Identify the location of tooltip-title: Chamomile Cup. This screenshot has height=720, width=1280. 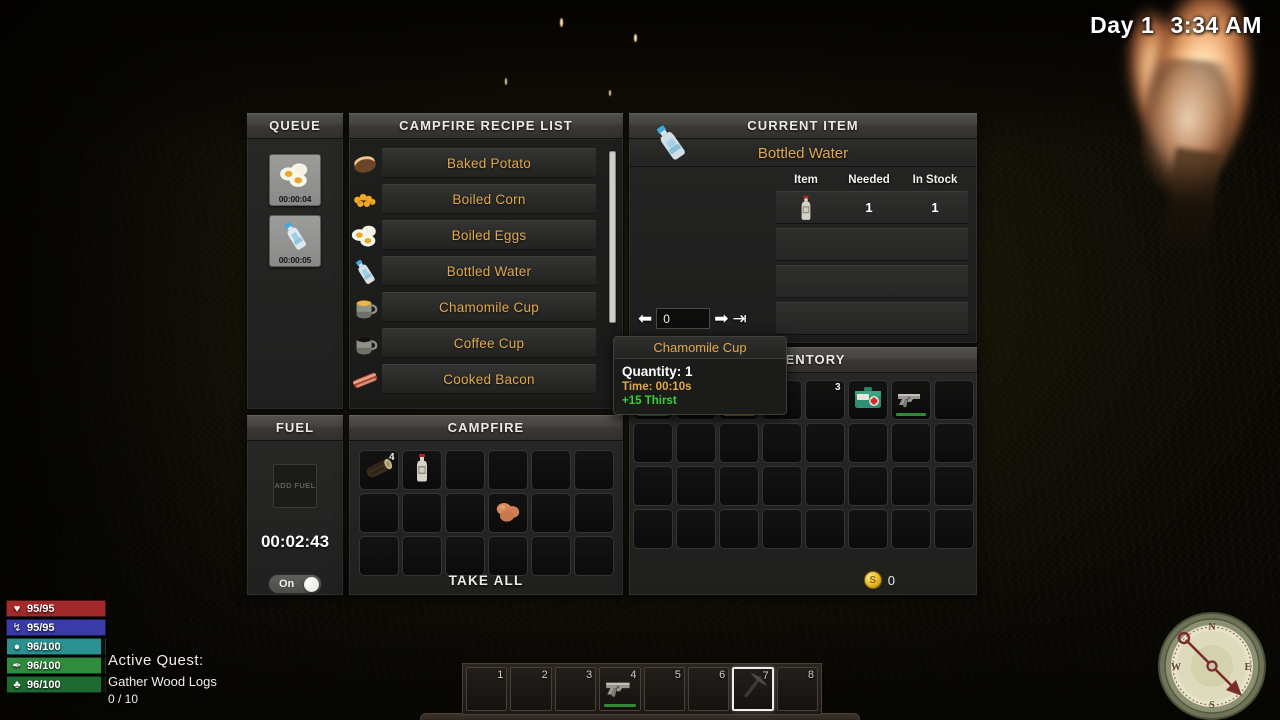
(700, 348).